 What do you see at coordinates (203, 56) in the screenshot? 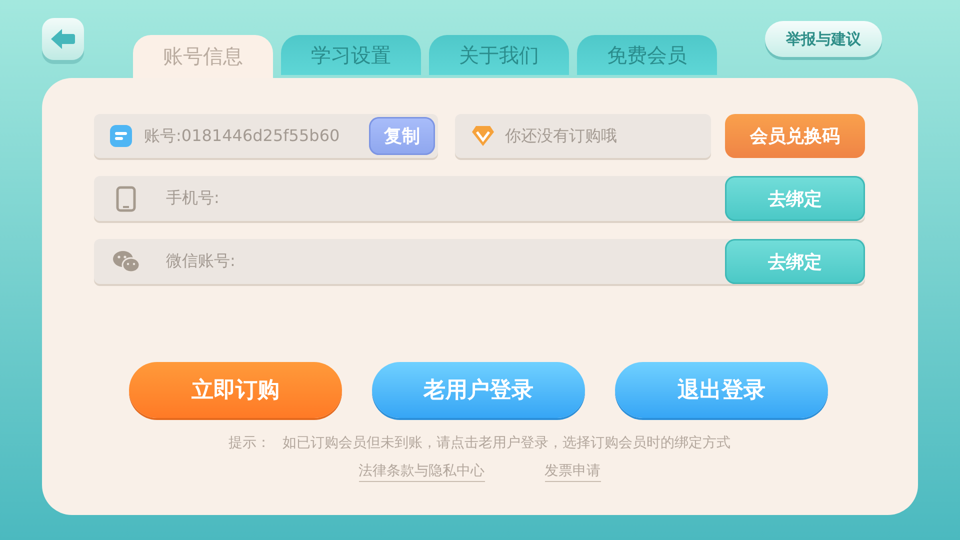
I see `tab: 账号信息` at bounding box center [203, 56].